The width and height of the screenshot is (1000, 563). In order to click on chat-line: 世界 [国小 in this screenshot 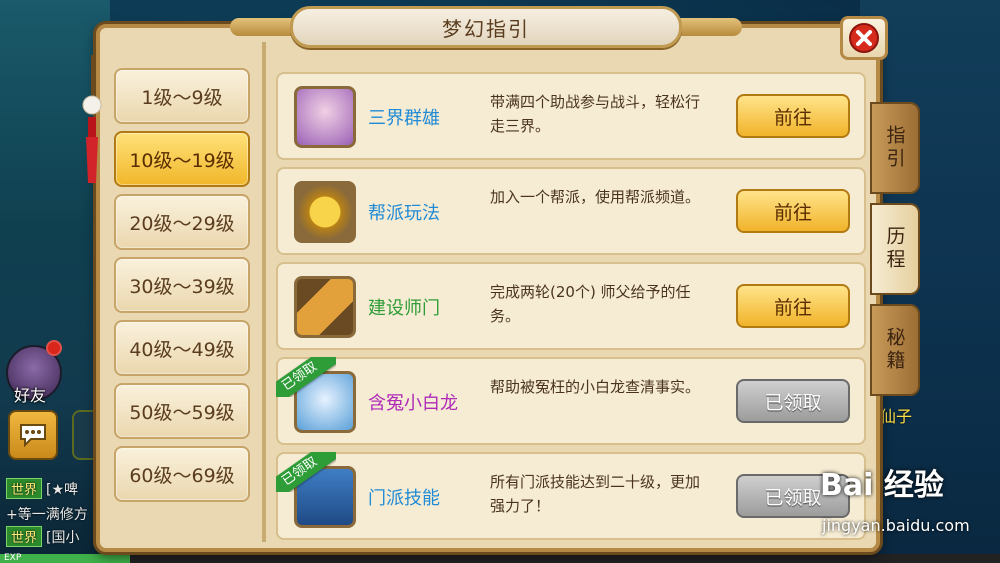, I will do `click(42, 536)`.